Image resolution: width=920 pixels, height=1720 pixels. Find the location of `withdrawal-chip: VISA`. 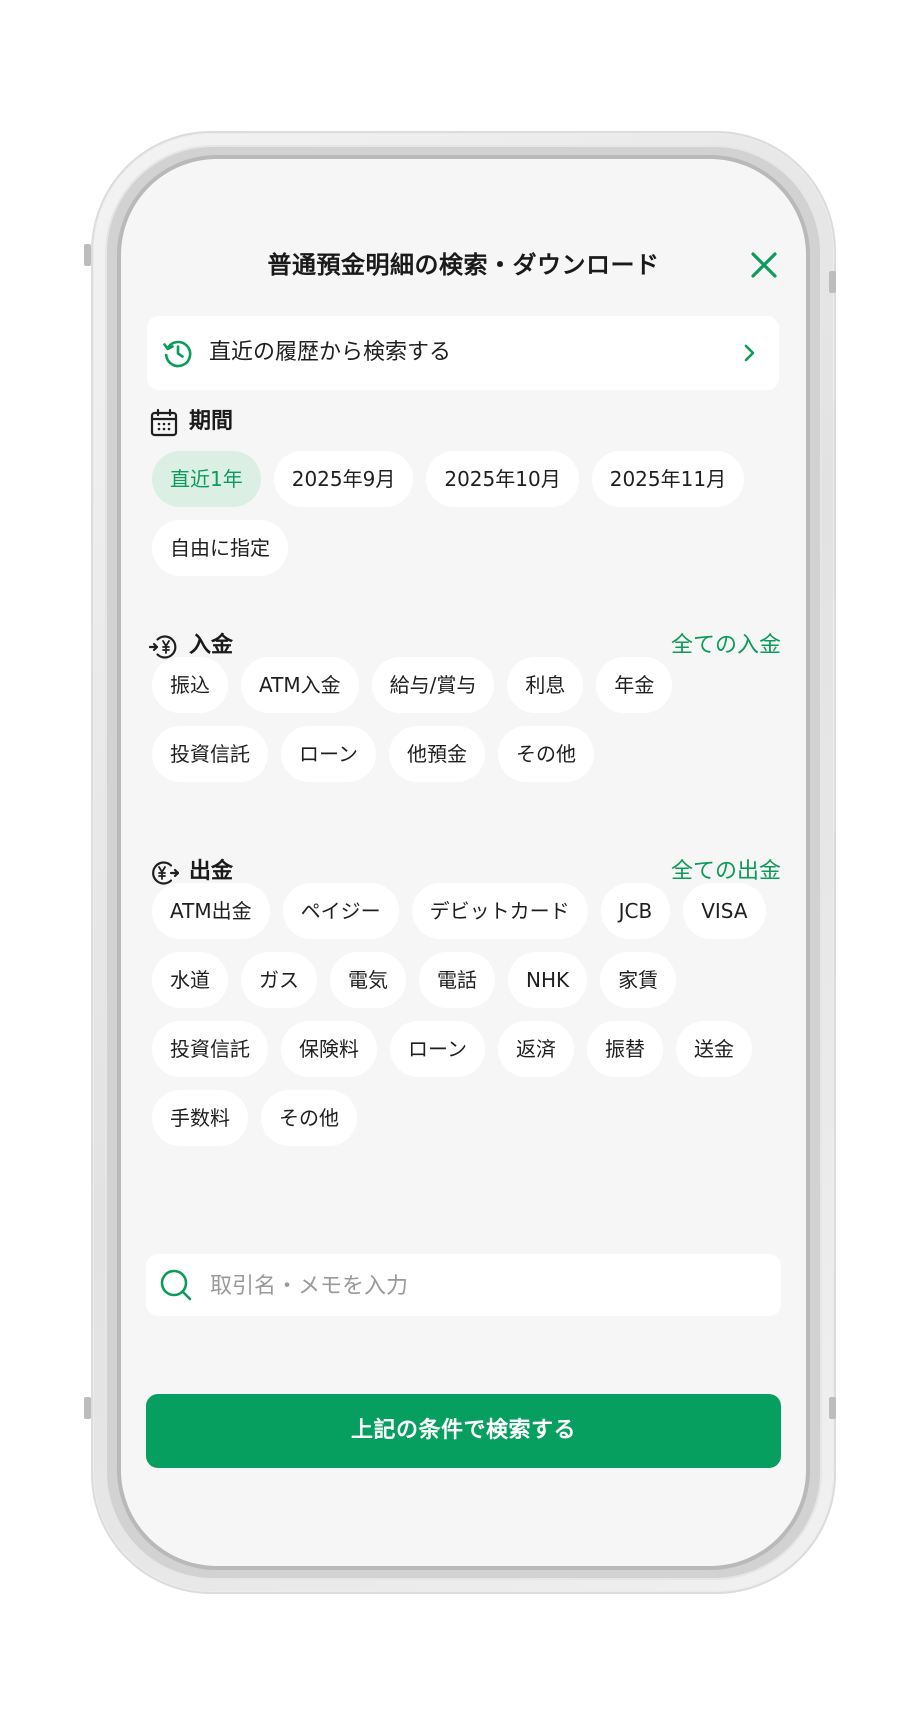

withdrawal-chip: VISA is located at coordinates (724, 911).